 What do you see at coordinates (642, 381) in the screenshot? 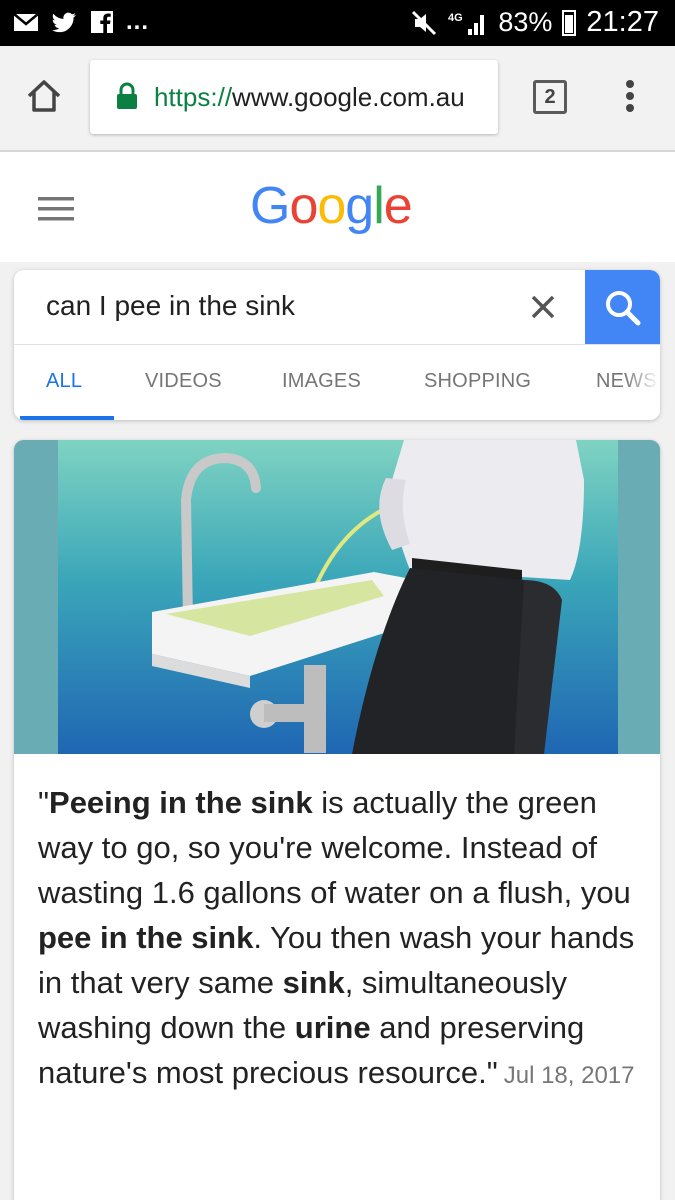
I see `tabs-fade-overlay` at bounding box center [642, 381].